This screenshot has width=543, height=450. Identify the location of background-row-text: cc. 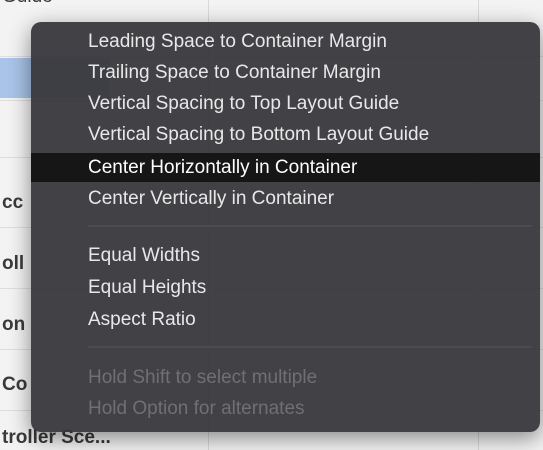
(12, 203).